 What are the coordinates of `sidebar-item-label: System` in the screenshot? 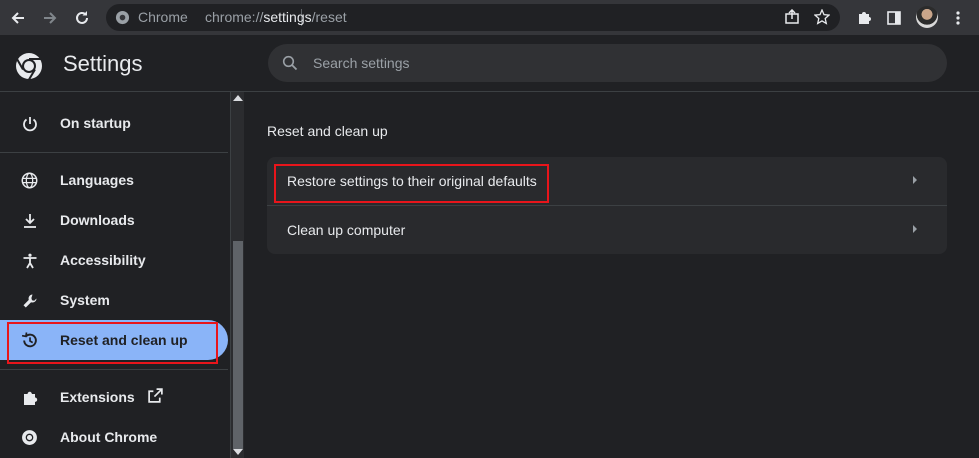 It's located at (85, 300).